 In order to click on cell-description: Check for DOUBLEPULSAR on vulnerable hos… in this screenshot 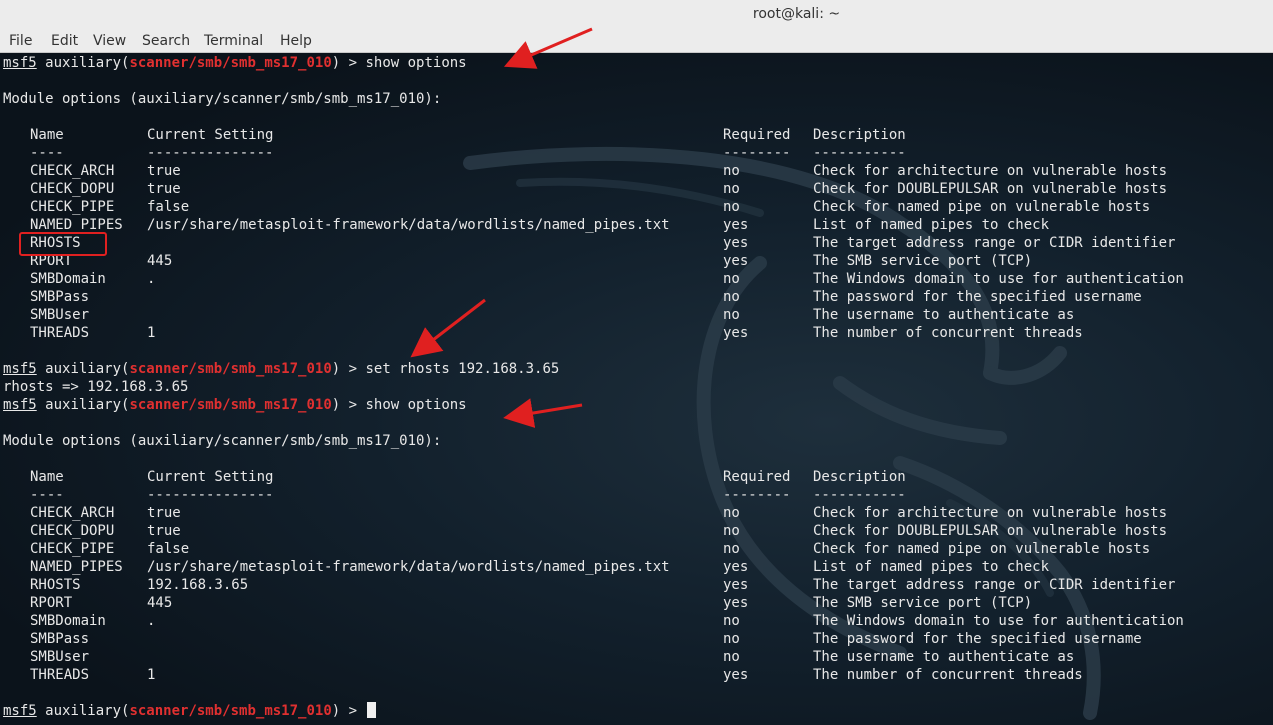, I will do `click(990, 189)`.